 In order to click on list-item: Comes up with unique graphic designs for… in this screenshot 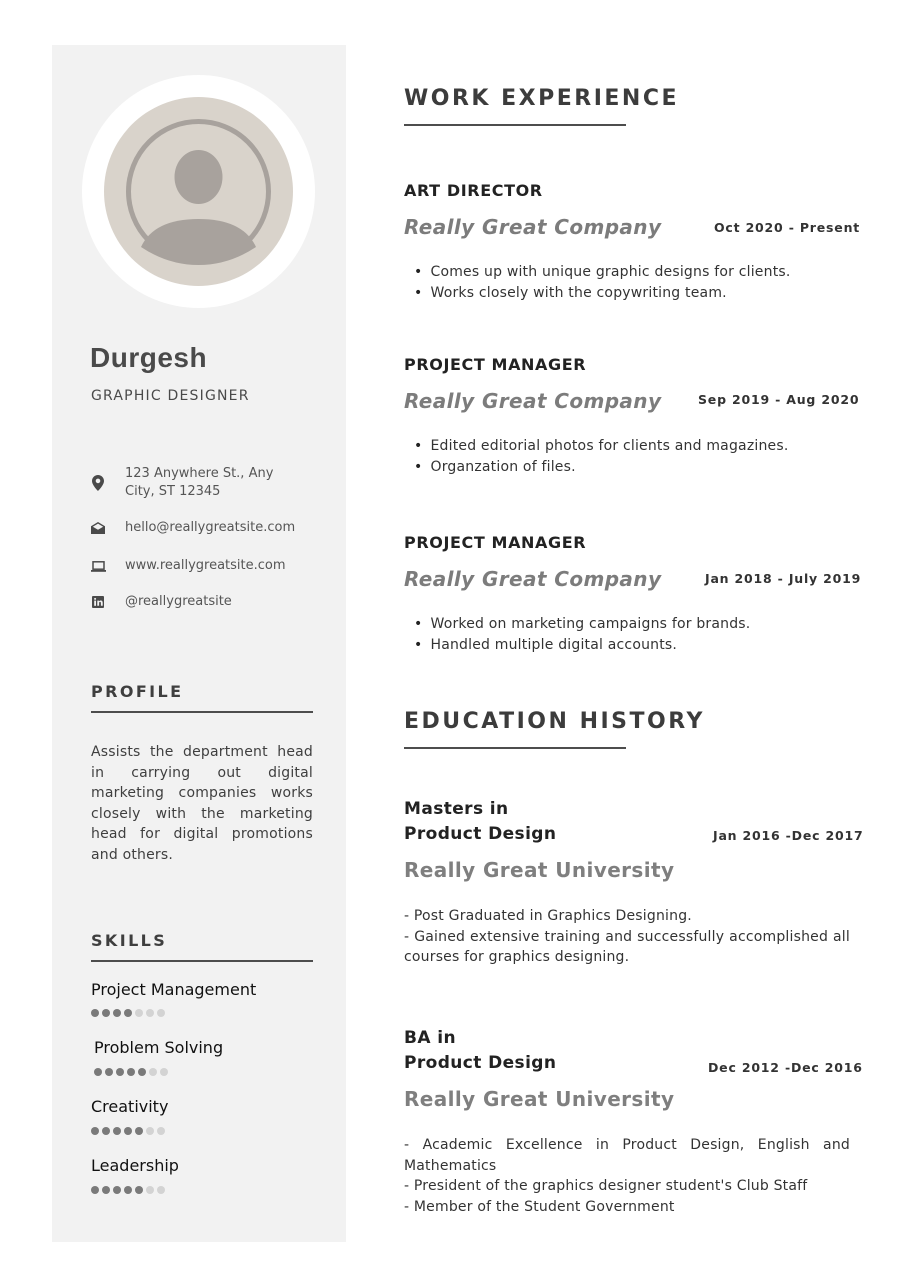, I will do `click(602, 272)`.